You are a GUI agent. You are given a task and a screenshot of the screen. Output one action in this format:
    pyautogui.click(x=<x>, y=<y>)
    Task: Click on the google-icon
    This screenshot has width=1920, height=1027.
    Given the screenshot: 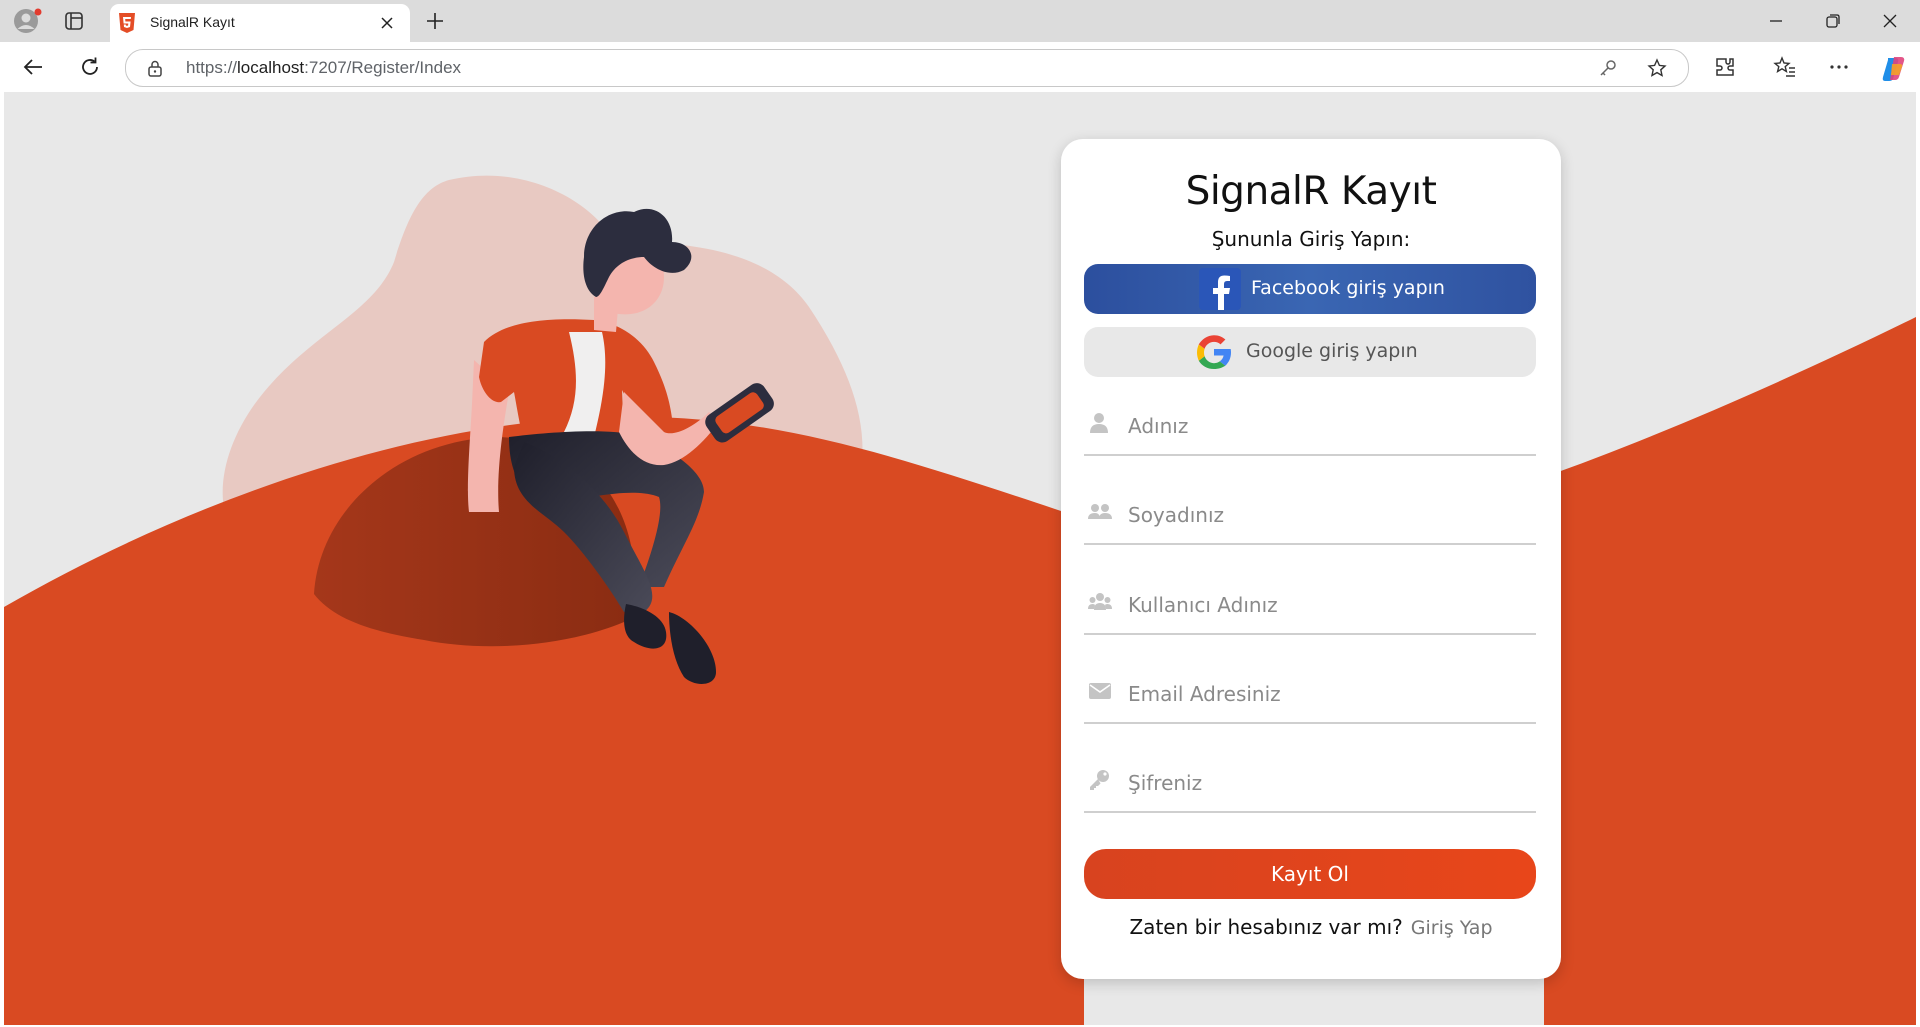 What is the action you would take?
    pyautogui.click(x=1214, y=352)
    